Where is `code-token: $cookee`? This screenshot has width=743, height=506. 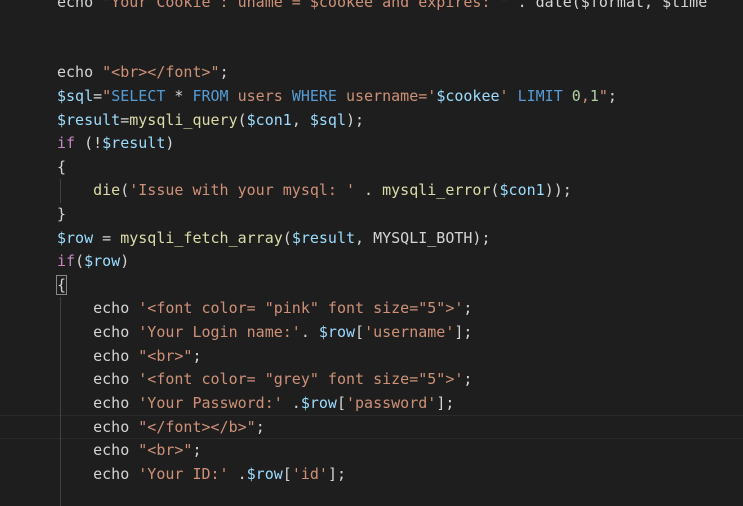 code-token: $cookee is located at coordinates (468, 95).